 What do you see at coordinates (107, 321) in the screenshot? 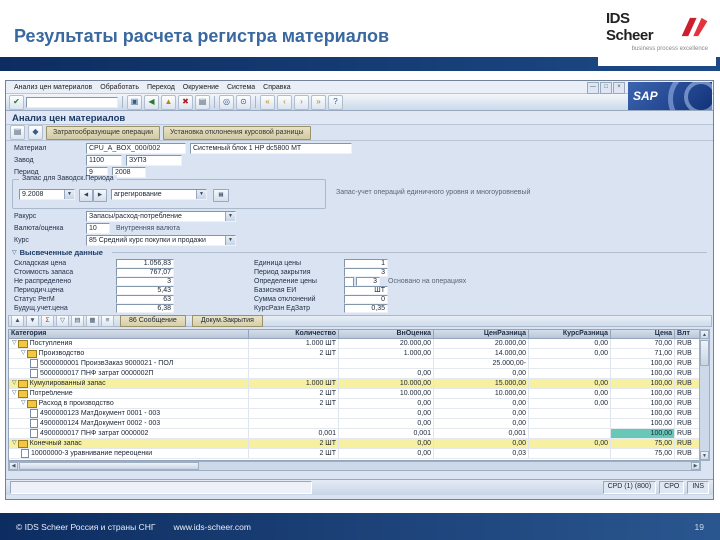
I see `layout-icon: ≡` at bounding box center [107, 321].